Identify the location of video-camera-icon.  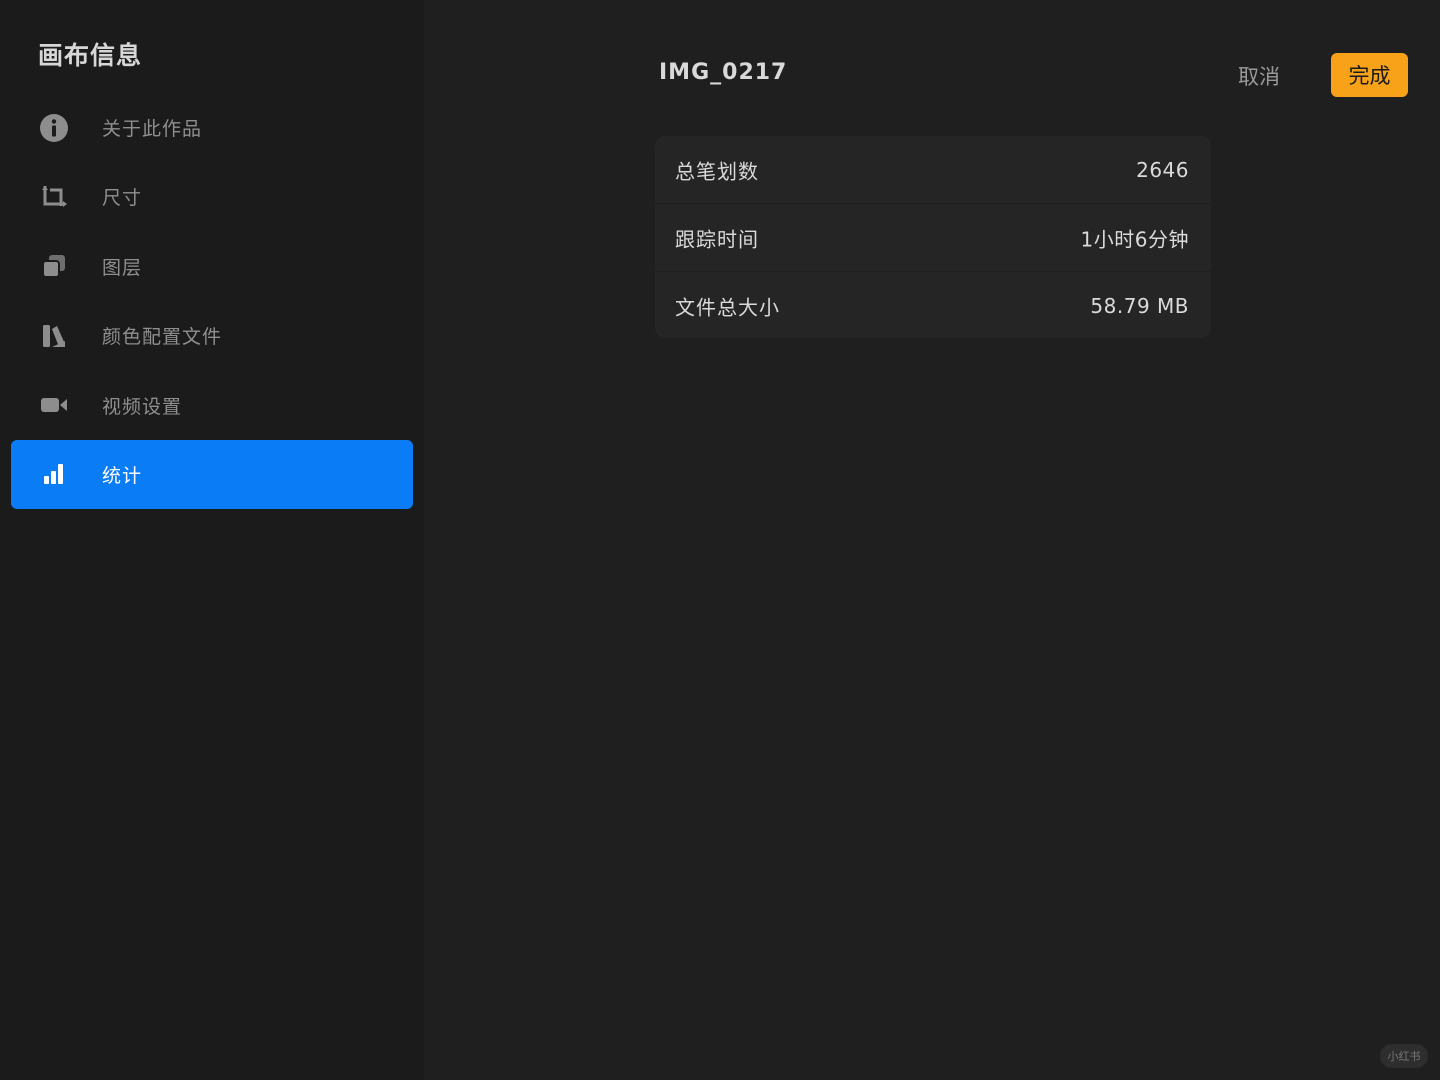
(54, 405).